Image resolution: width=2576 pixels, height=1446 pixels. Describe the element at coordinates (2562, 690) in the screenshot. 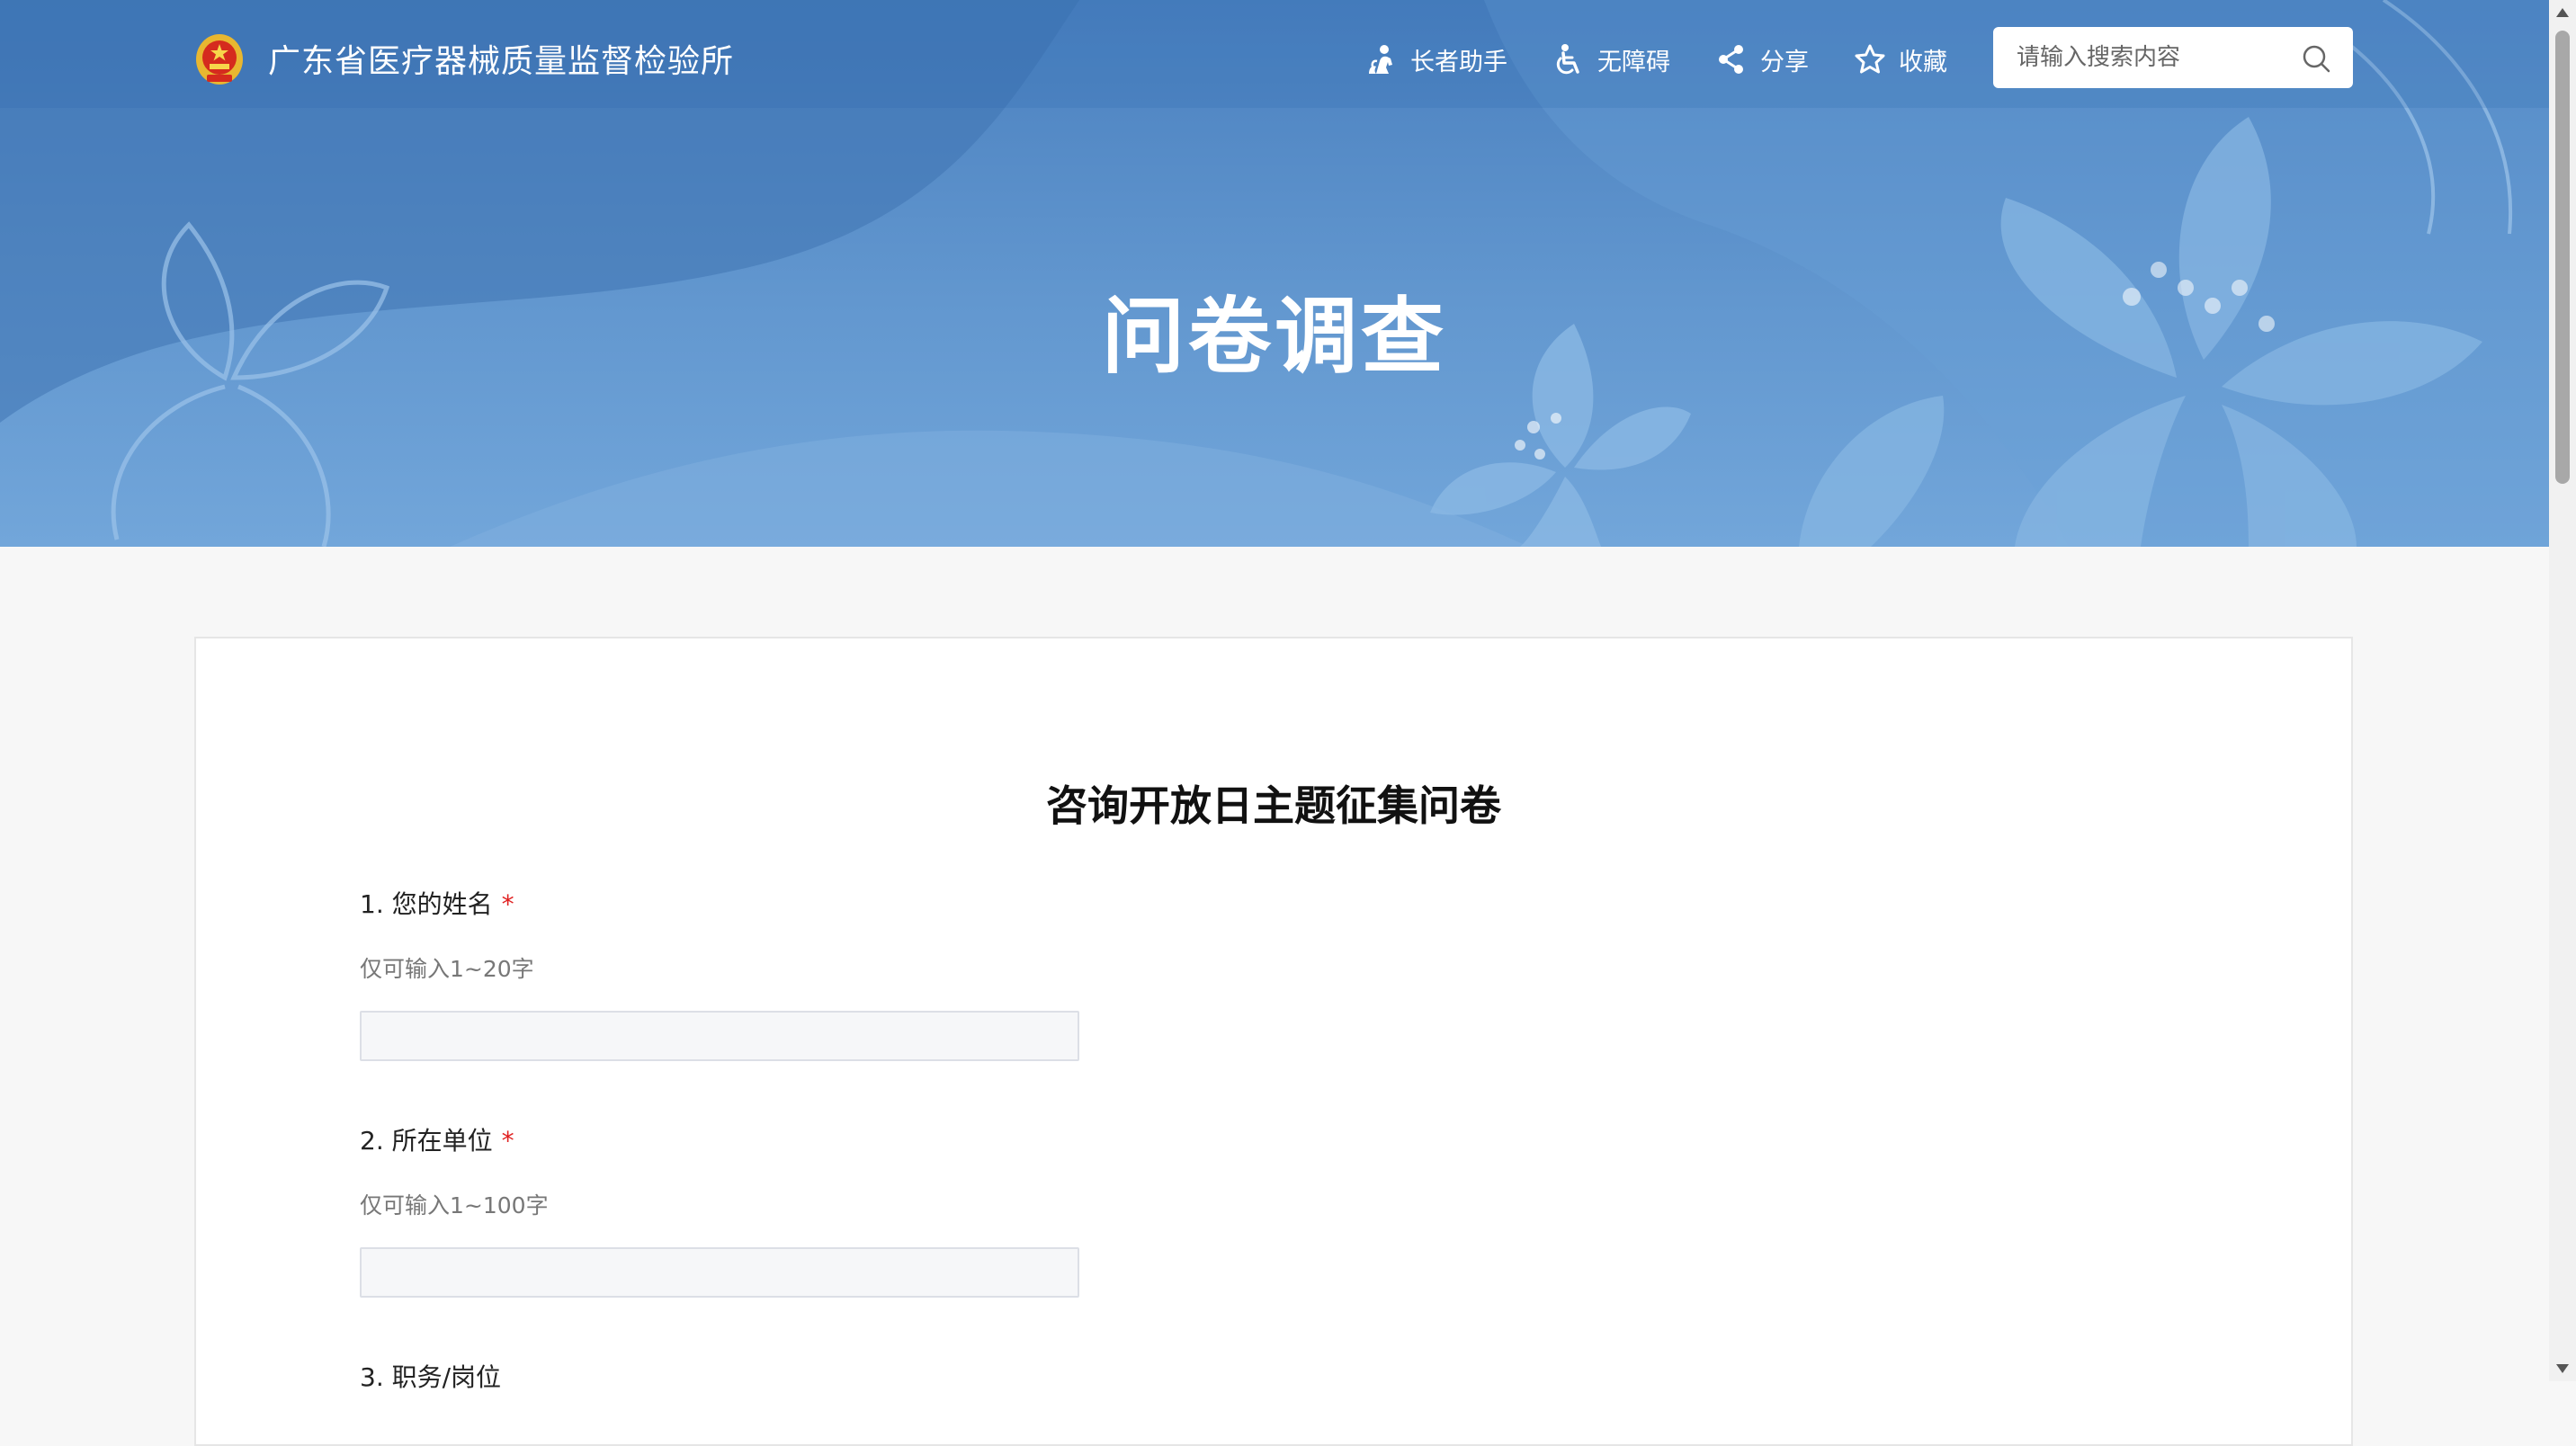

I see `vertical-scrollbar` at that location.